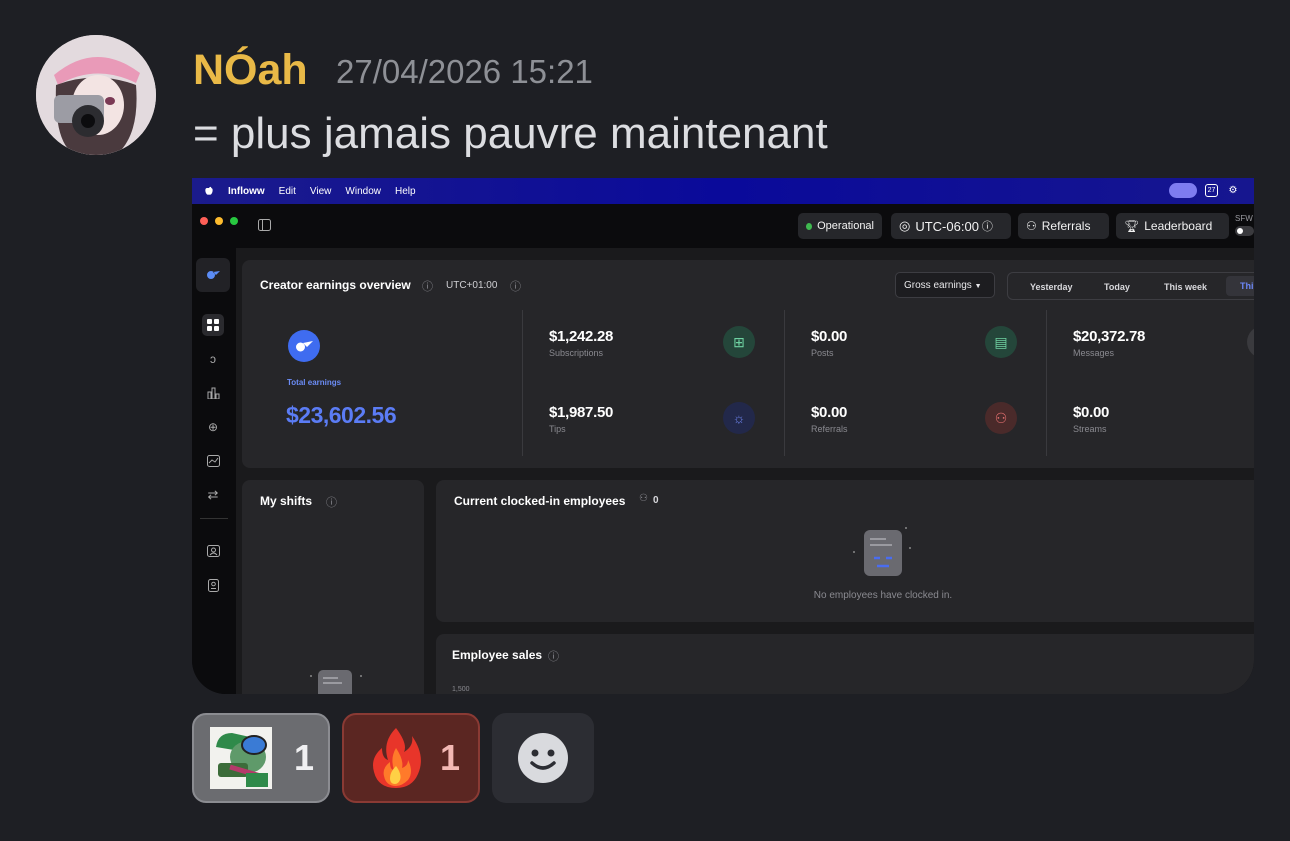 The height and width of the screenshot is (841, 1290). What do you see at coordinates (209, 190) in the screenshot?
I see `apple-logo-icon` at bounding box center [209, 190].